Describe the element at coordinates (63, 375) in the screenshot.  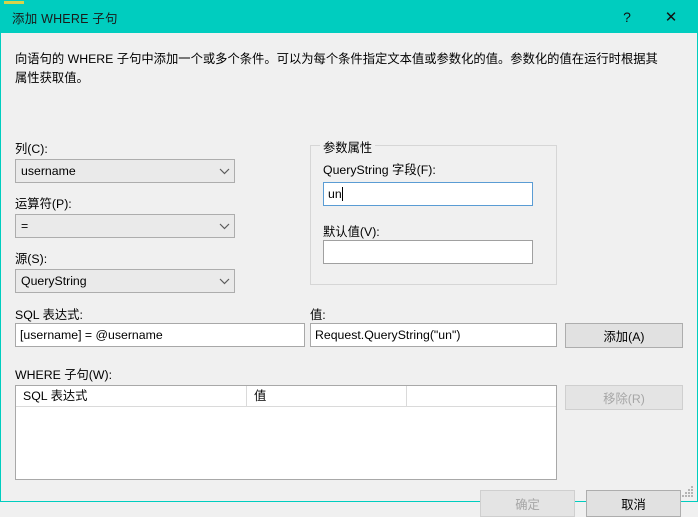
I see `where-clause-label: WHERE 子句(W):` at that location.